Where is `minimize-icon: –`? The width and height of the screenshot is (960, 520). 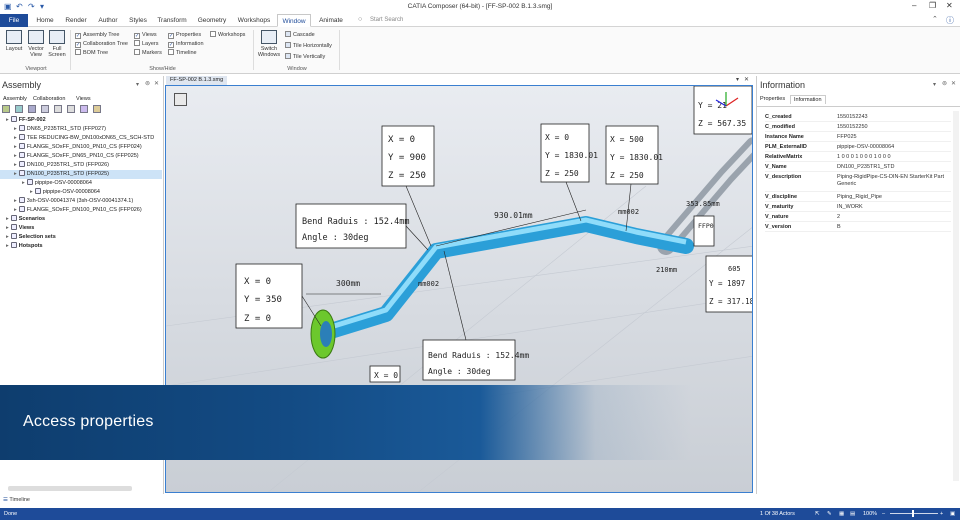
minimize-icon: – is located at coordinates (914, 5).